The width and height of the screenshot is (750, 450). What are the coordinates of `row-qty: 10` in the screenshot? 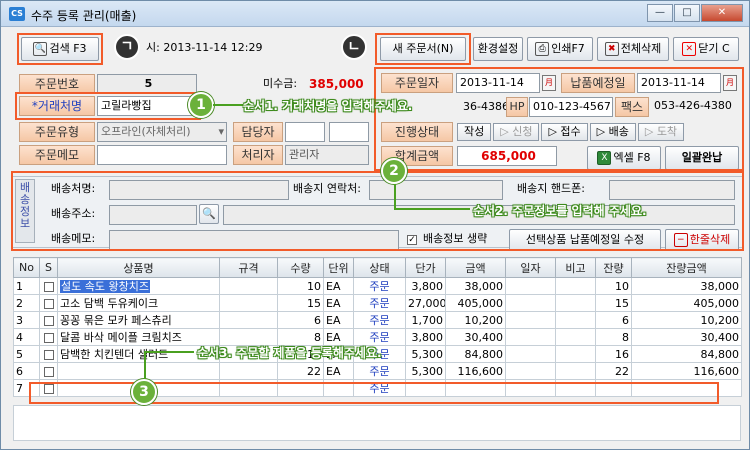 It's located at (300, 286).